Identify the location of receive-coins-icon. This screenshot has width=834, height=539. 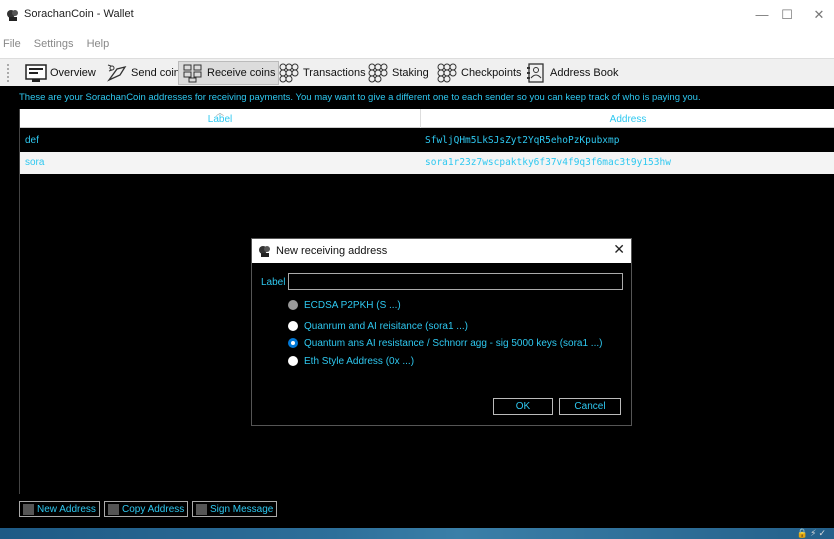
(192, 73).